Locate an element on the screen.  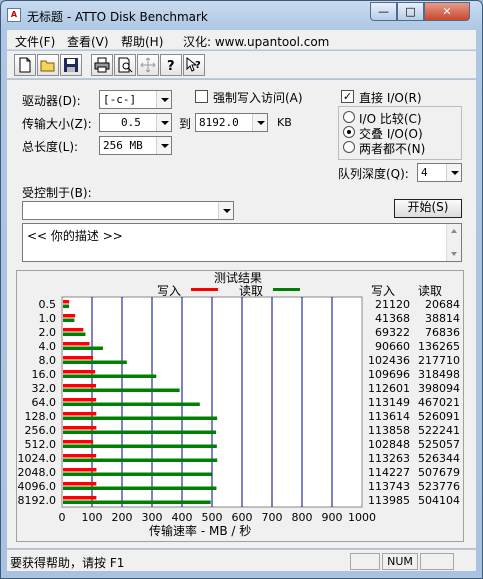
queue-depth-select: 4 is located at coordinates (439, 172).